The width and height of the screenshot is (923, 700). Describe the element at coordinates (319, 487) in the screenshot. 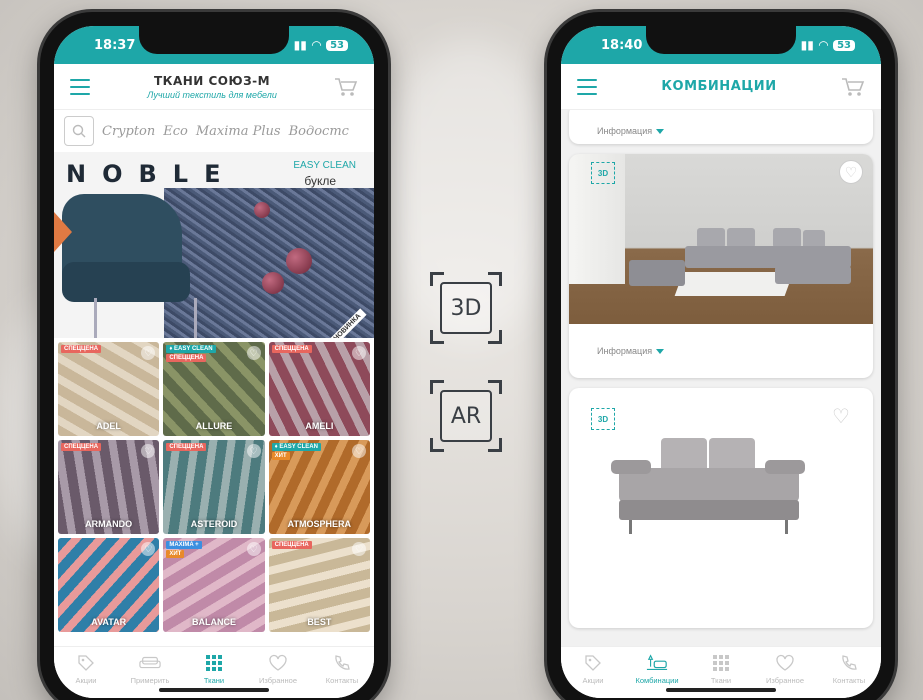

I see `fabric-tile: ♦ EASY CLEAN ХИТ ♡ ATMOSPHERA` at that location.